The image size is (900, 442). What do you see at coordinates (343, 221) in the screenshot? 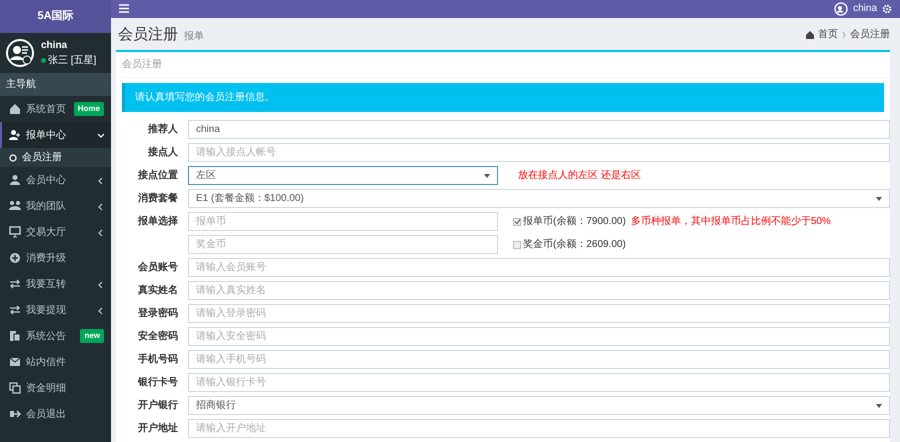
I see `input-field: 报单币` at bounding box center [343, 221].